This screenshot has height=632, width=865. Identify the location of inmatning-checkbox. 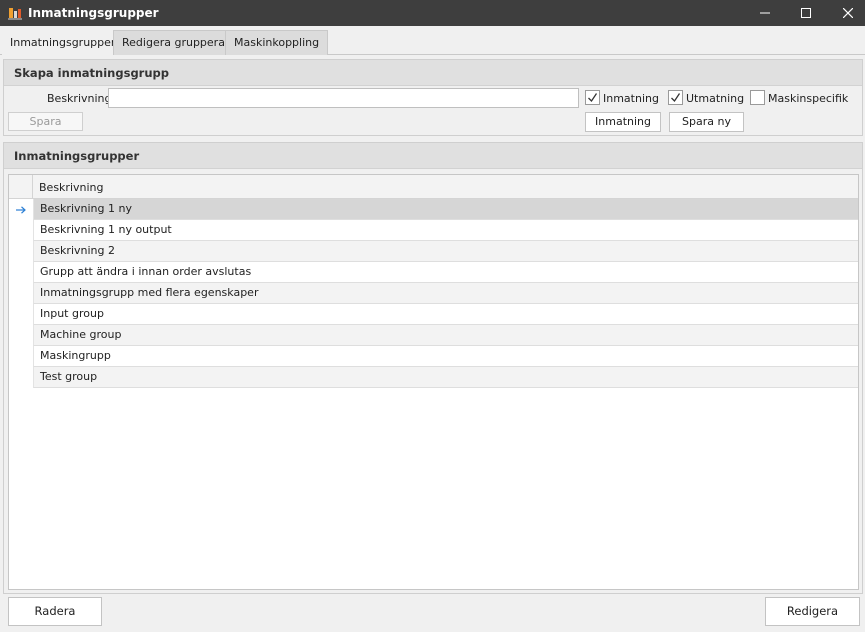
(592, 97).